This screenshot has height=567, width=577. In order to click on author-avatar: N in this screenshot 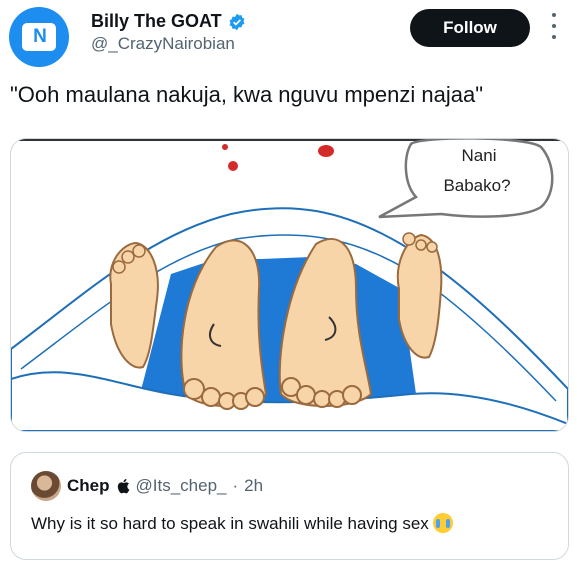, I will do `click(39, 37)`.